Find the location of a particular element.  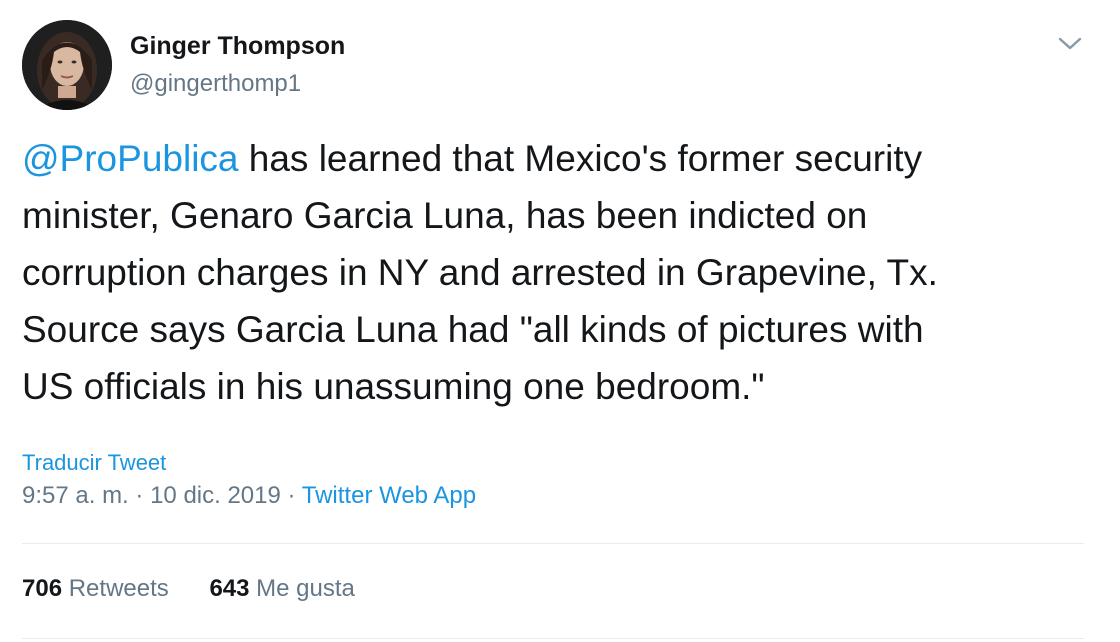

retweets-count: 706 is located at coordinates (42, 588).